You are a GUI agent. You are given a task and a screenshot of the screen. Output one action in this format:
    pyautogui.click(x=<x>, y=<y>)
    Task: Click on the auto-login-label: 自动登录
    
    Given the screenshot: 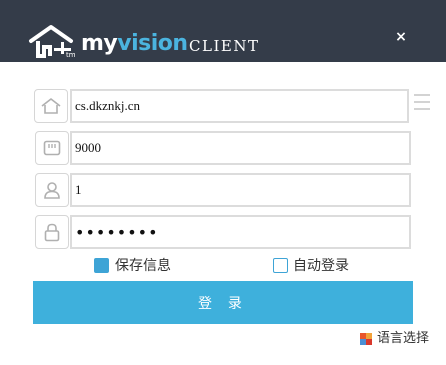 What is the action you would take?
    pyautogui.click(x=321, y=266)
    